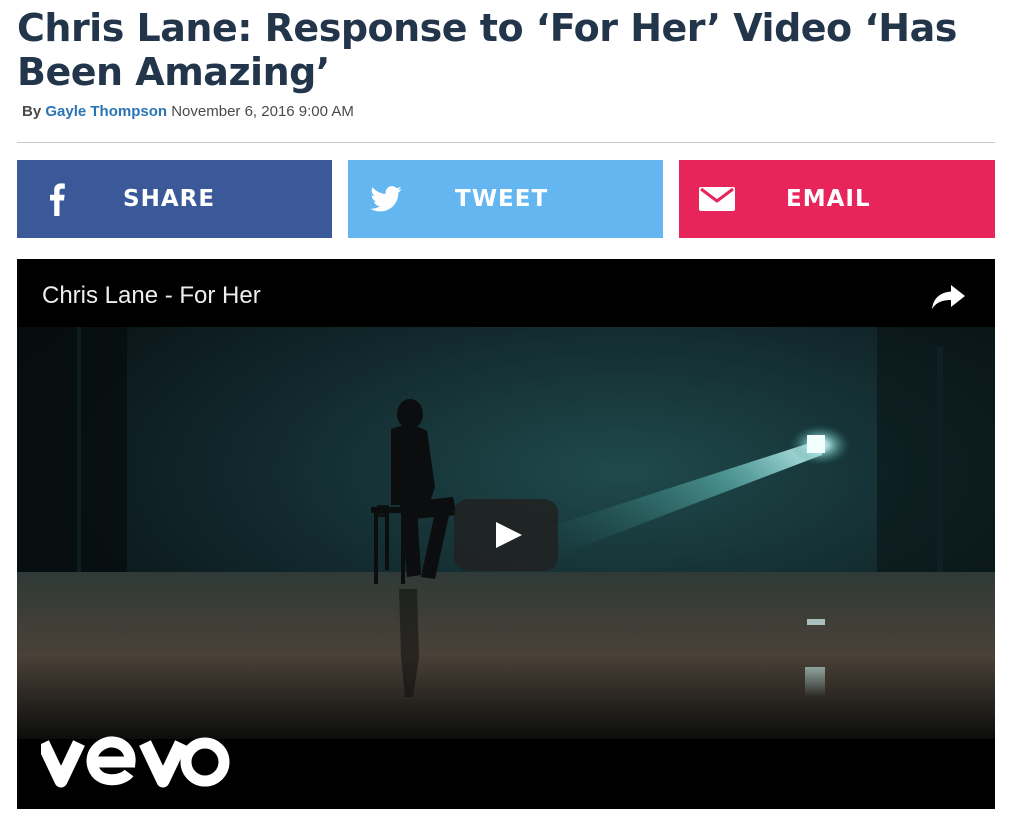  I want to click on play-icon, so click(509, 535).